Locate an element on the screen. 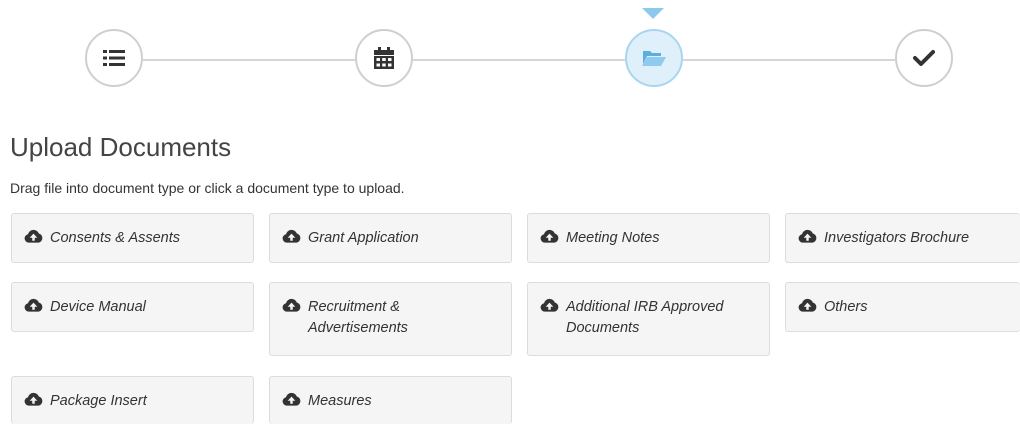 The image size is (1020, 424). document-type-label: Investigators Brochure is located at coordinates (897, 238).